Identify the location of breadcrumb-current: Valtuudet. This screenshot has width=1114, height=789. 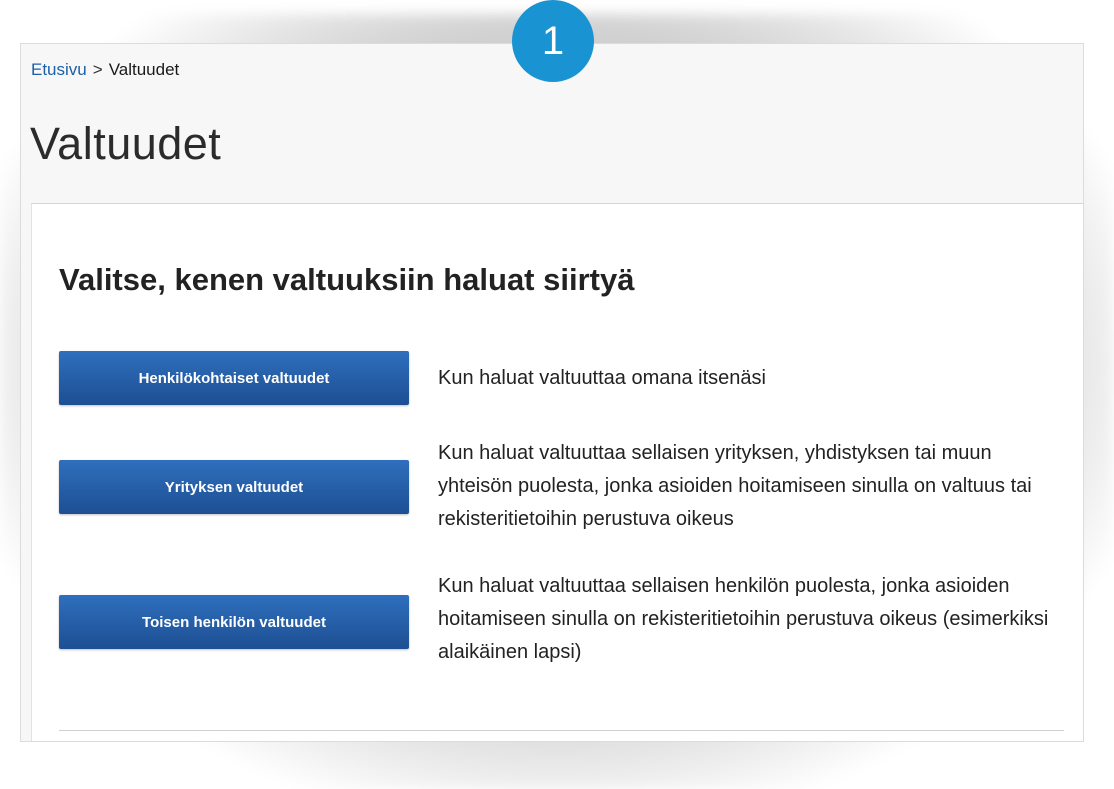
(144, 69).